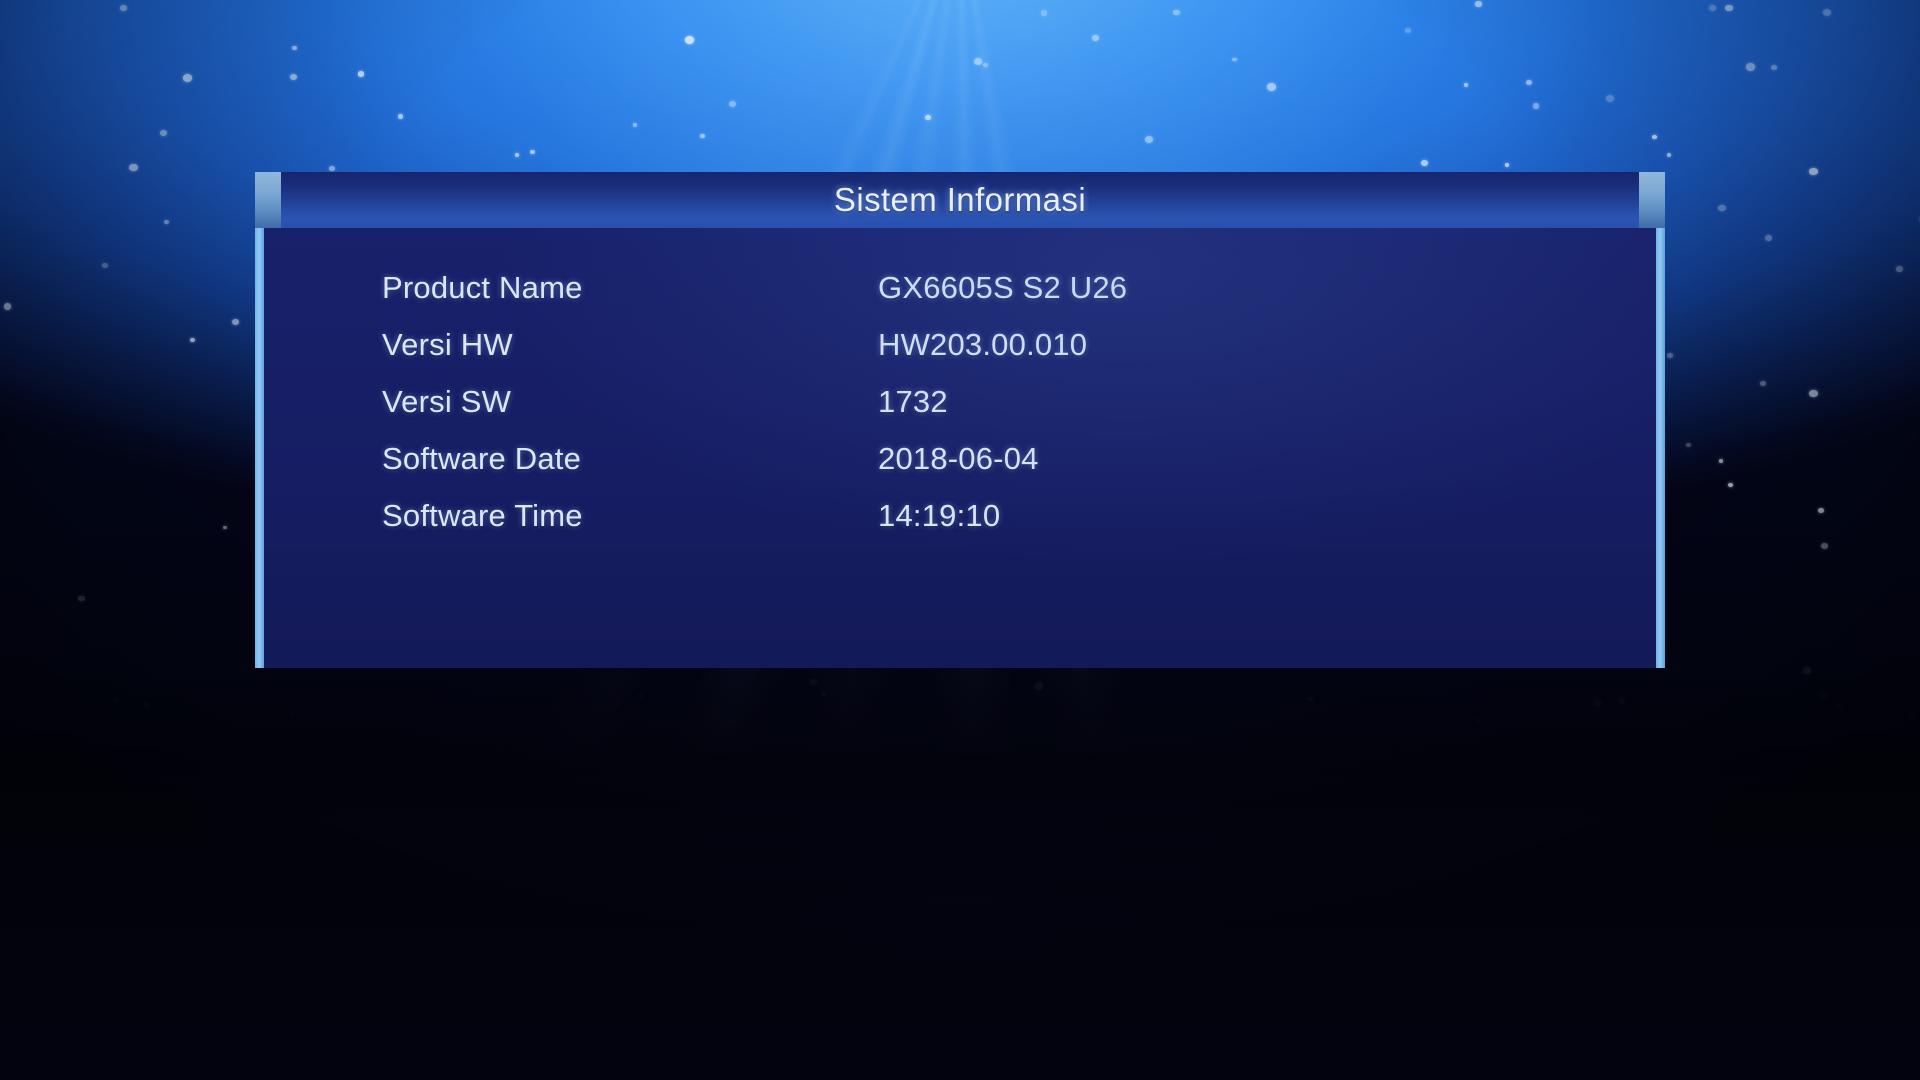  Describe the element at coordinates (482, 458) in the screenshot. I see `info-row-label: Software Date` at that location.